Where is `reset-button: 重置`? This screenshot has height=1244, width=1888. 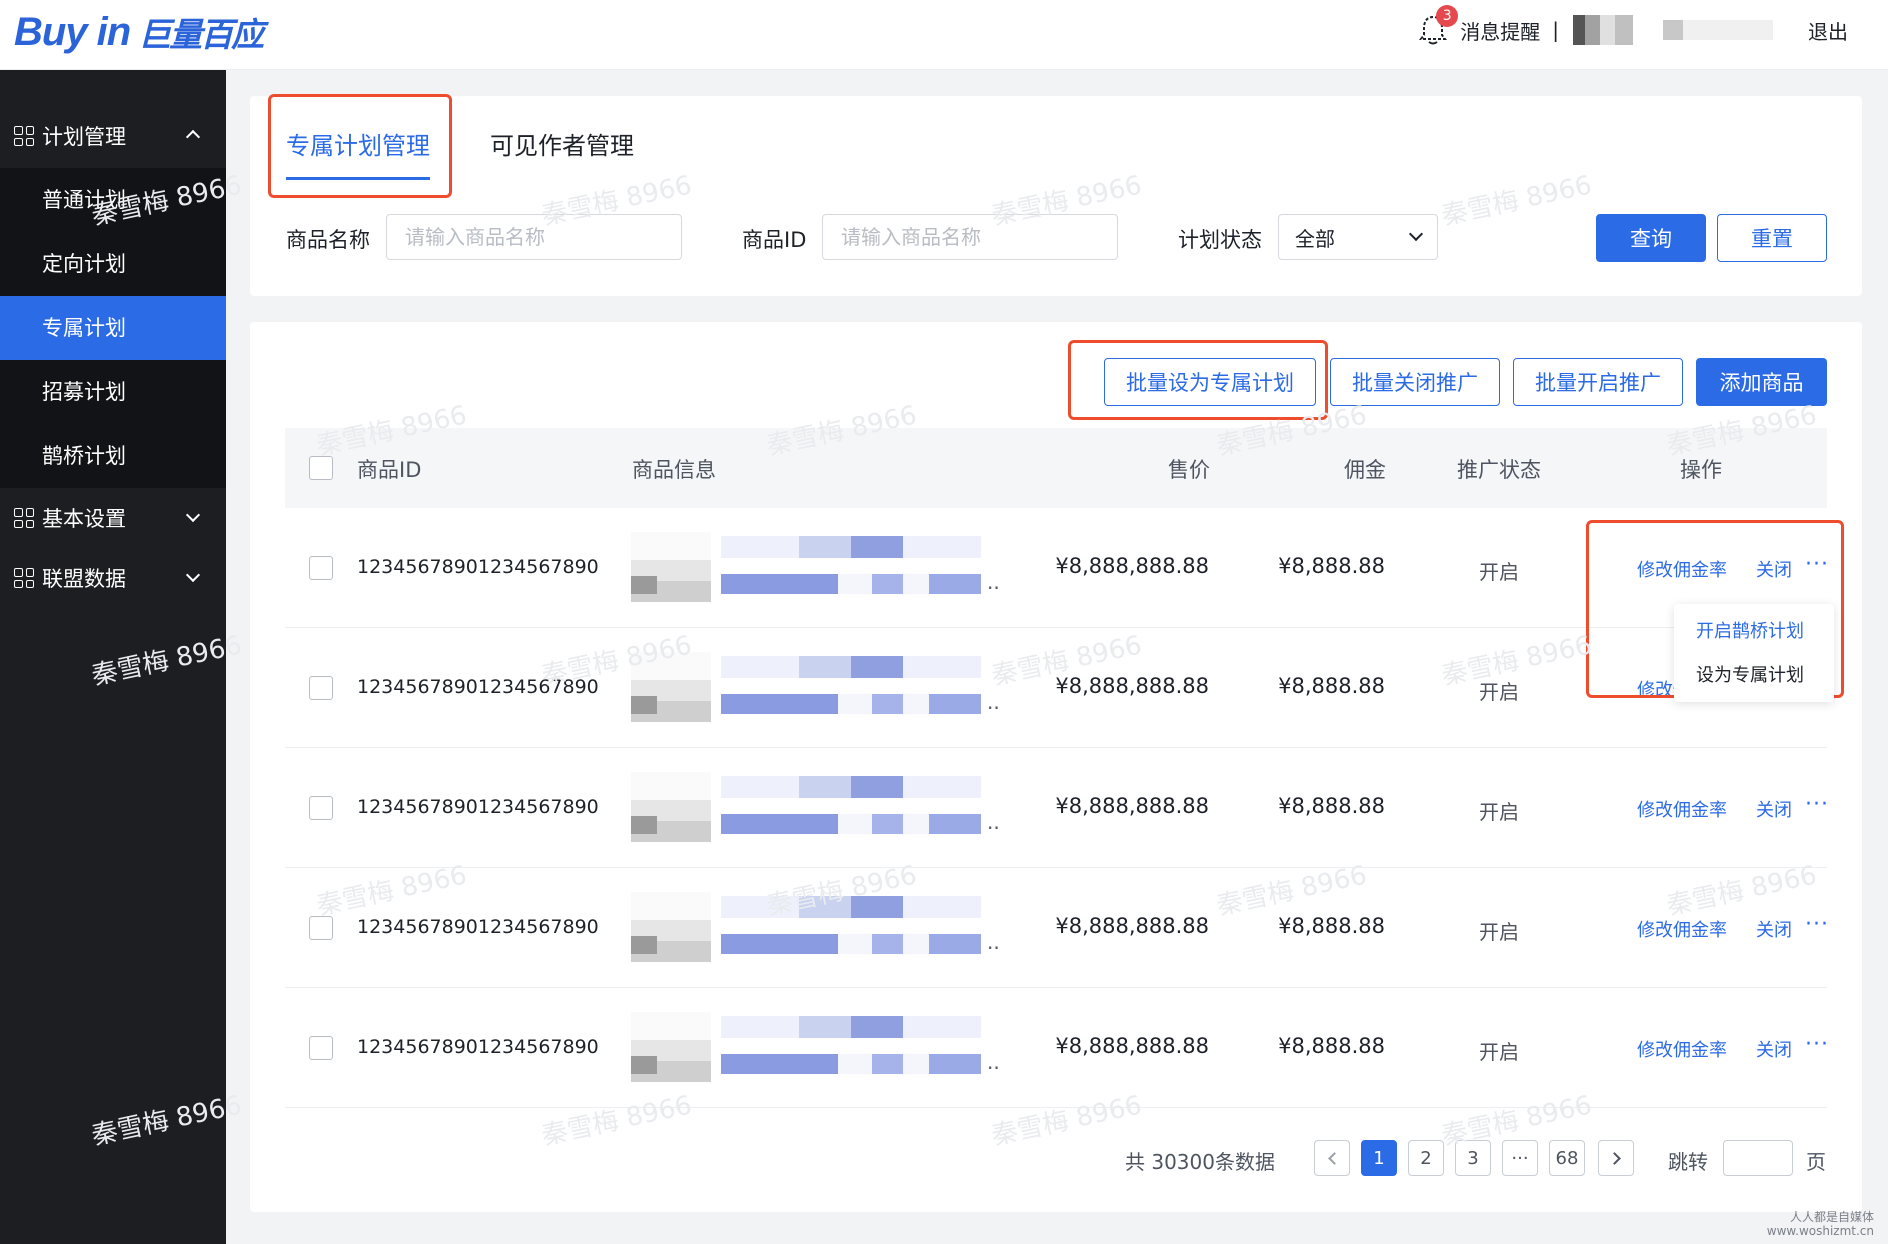
reset-button: 重置 is located at coordinates (1772, 238).